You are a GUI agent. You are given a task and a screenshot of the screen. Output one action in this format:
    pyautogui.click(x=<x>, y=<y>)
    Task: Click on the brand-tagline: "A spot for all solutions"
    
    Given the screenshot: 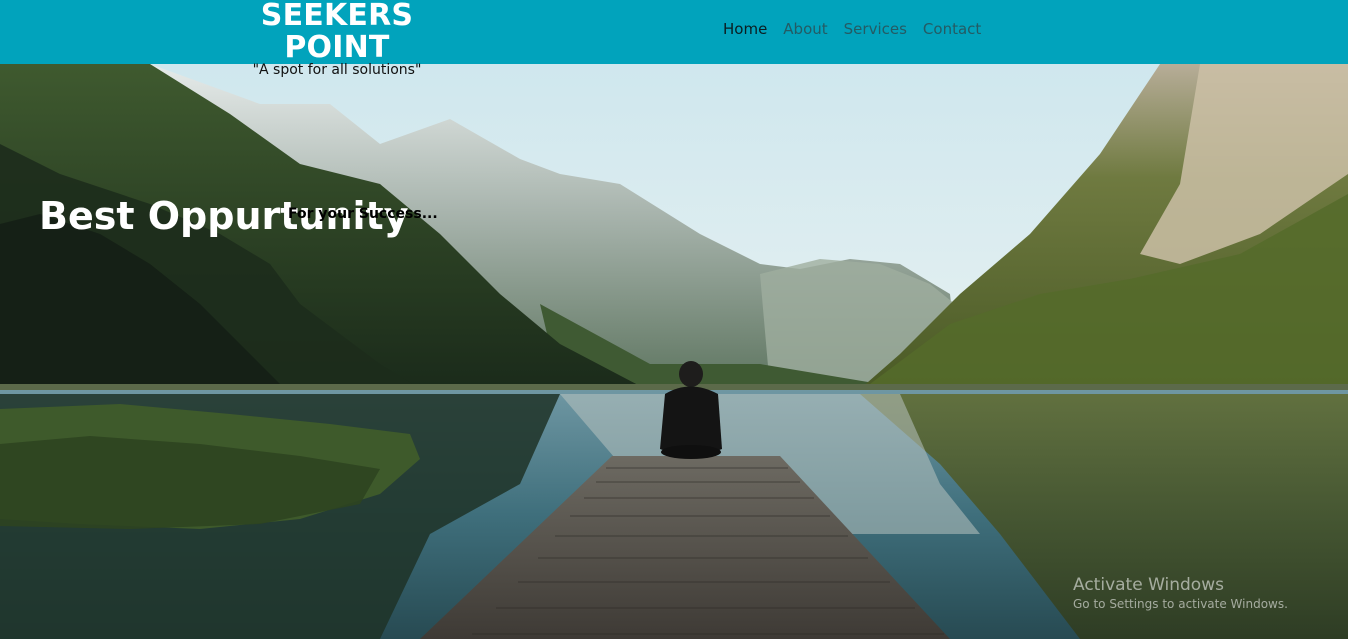 What is the action you would take?
    pyautogui.click(x=337, y=70)
    